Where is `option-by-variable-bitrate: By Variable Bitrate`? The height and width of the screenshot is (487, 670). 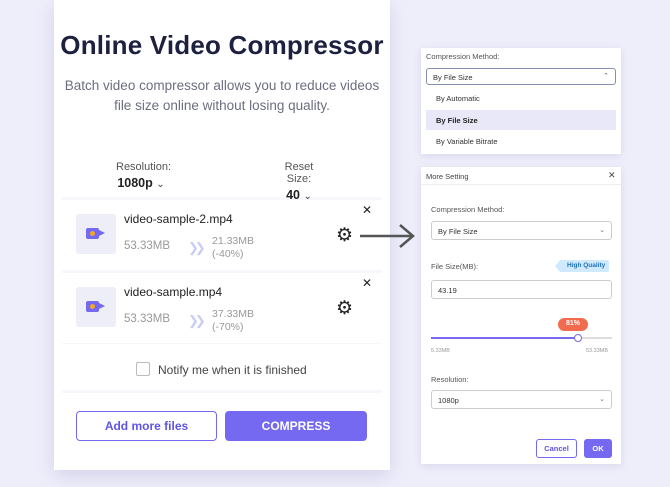 option-by-variable-bitrate: By Variable Bitrate is located at coordinates (521, 141).